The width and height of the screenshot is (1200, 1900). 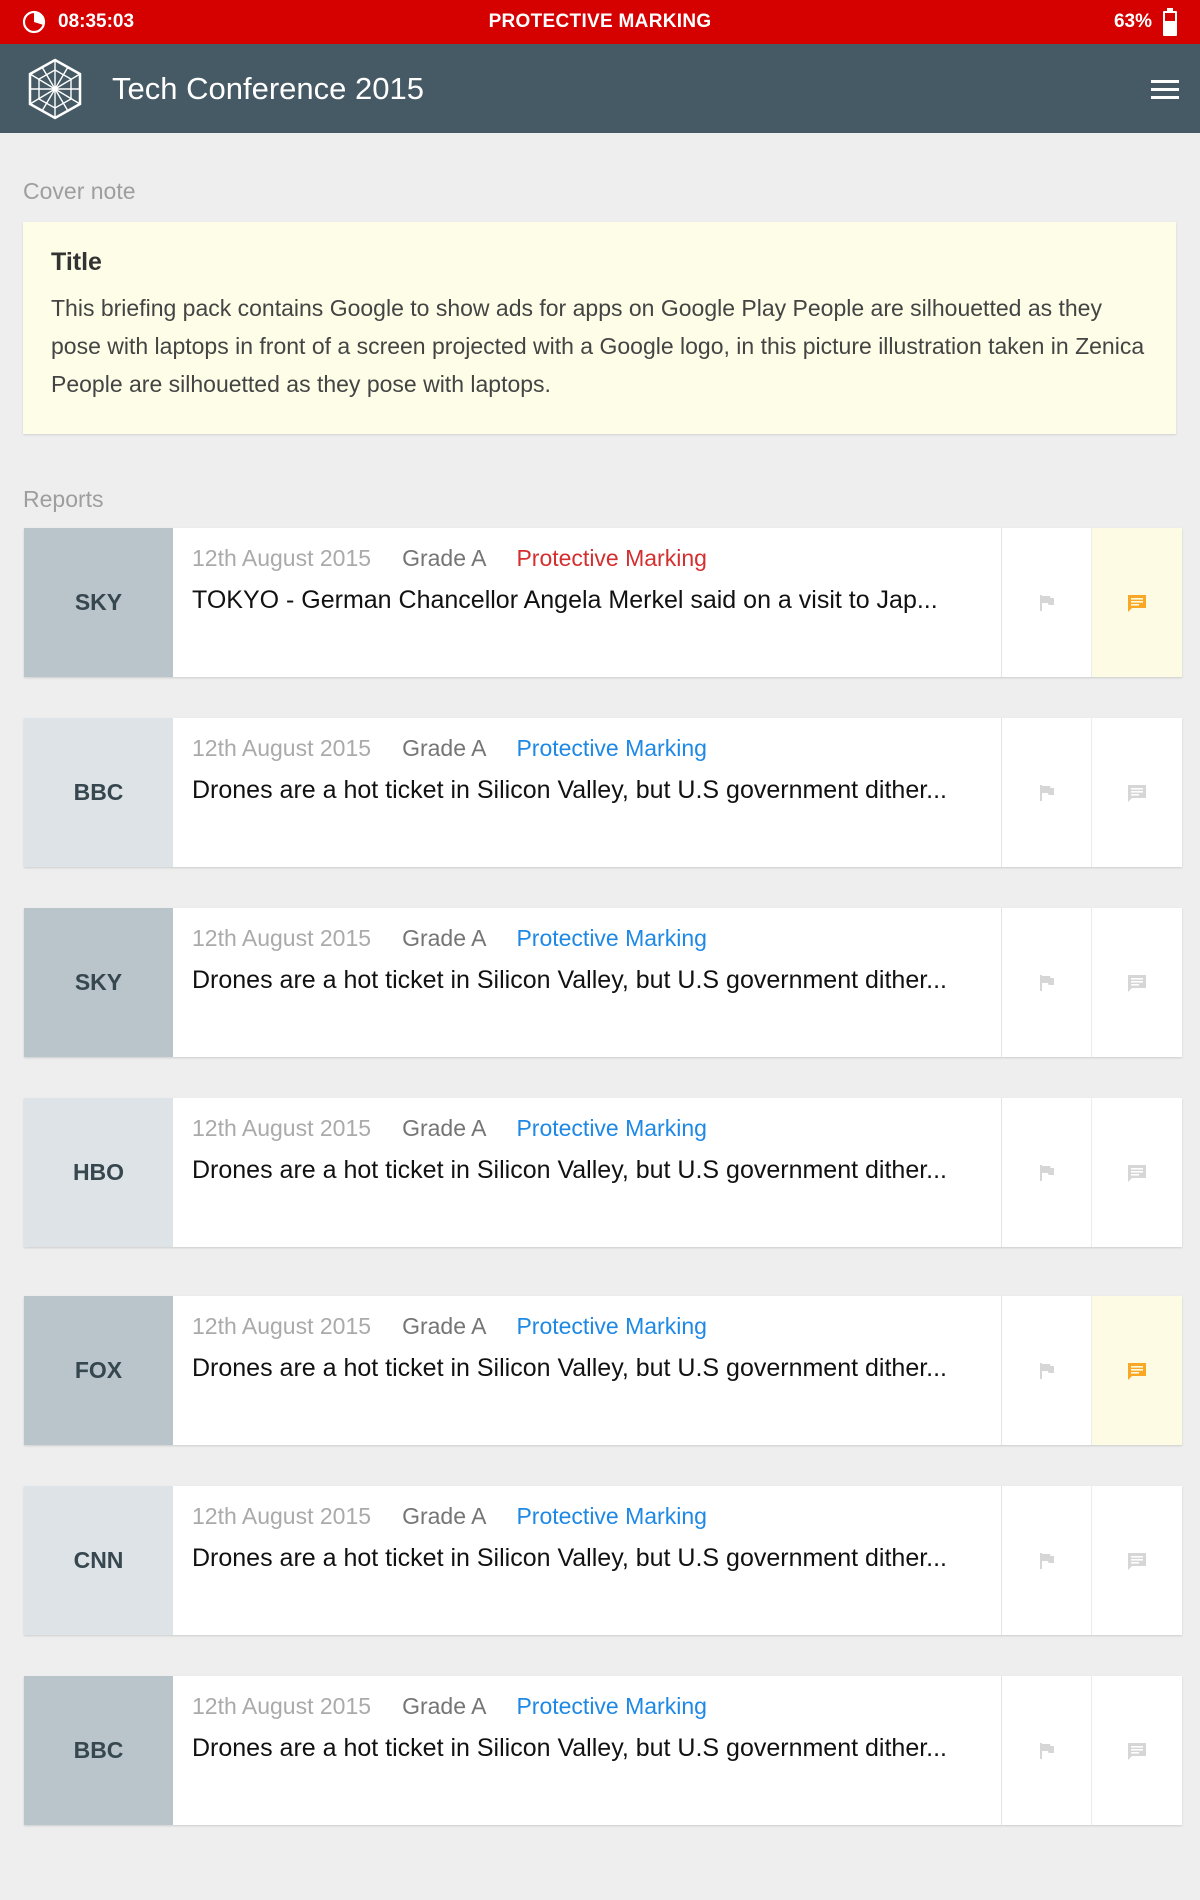 What do you see at coordinates (1165, 89) in the screenshot?
I see `menu-icon` at bounding box center [1165, 89].